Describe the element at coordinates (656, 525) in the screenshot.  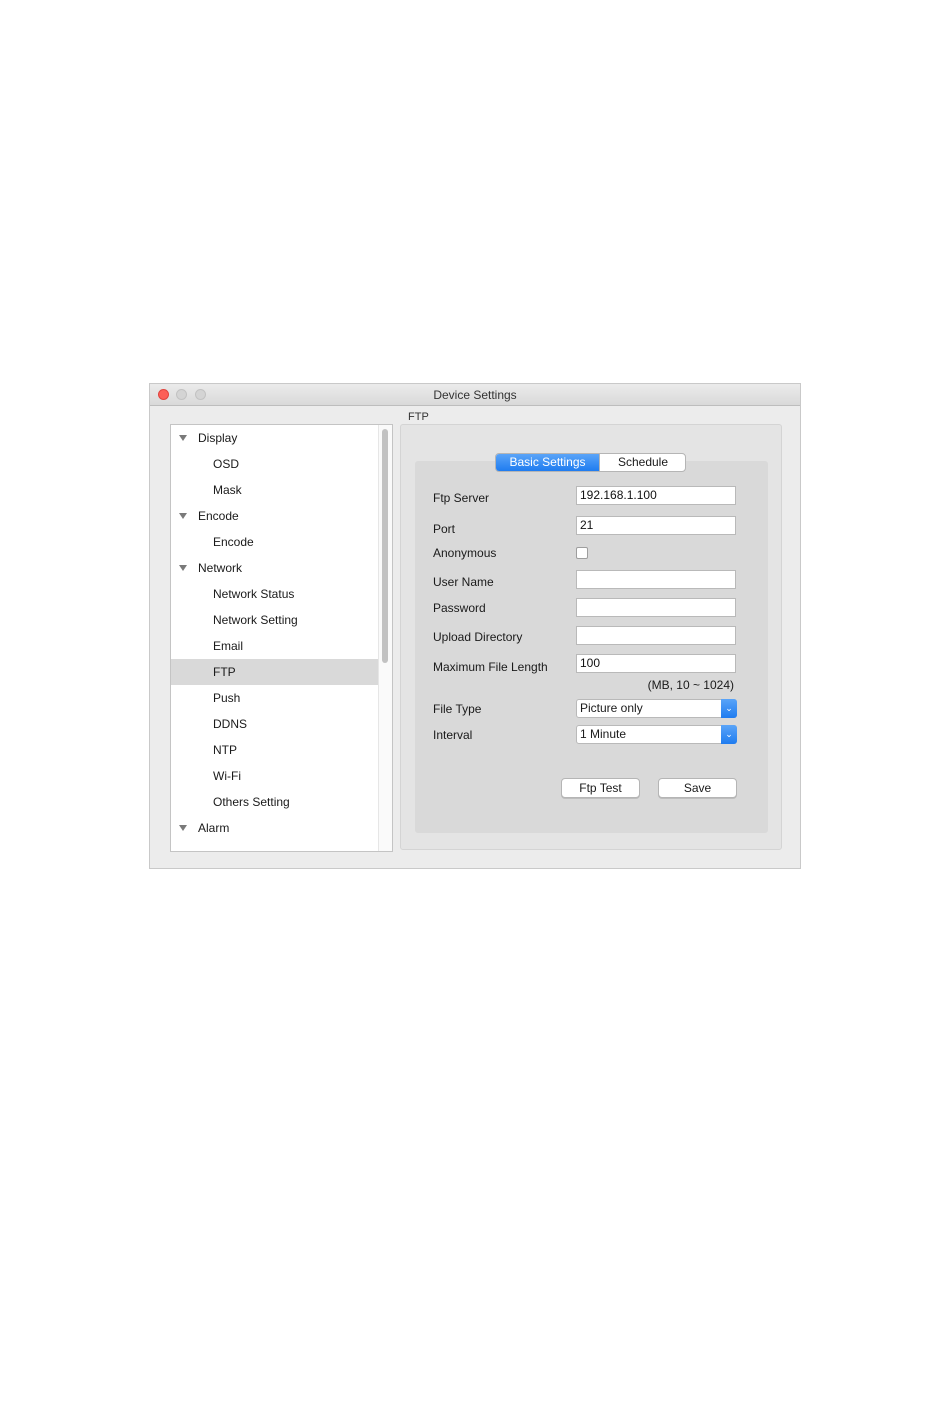
I see `port-field: 21` at that location.